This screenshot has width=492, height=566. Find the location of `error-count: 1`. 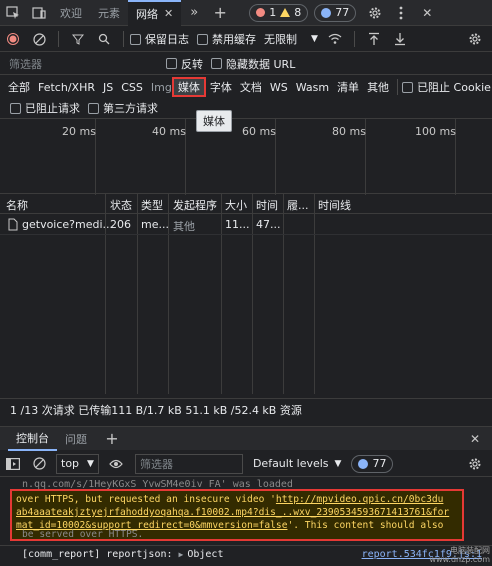

error-count: 1 is located at coordinates (273, 12).